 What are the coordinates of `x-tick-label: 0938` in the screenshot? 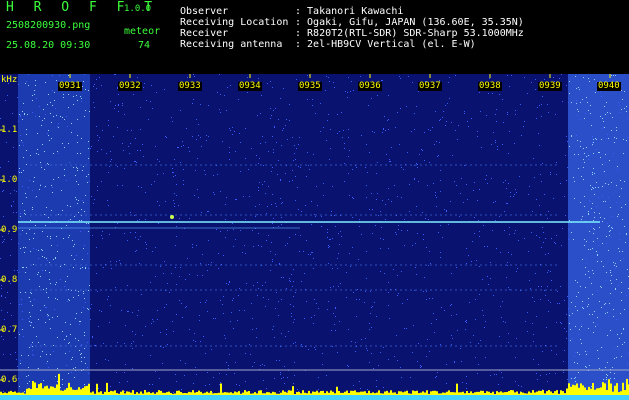 It's located at (490, 86).